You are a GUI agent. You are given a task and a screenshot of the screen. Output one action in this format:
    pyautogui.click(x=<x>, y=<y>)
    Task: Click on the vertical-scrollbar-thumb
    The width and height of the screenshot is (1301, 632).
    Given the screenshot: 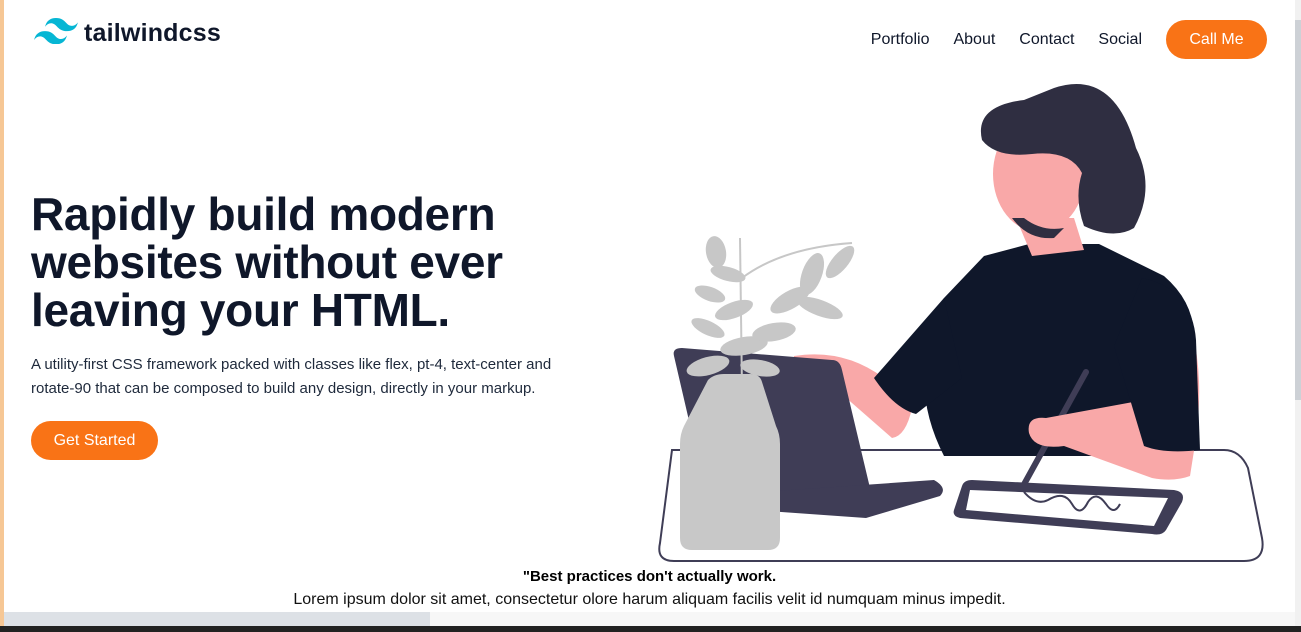 What is the action you would take?
    pyautogui.click(x=1298, y=210)
    